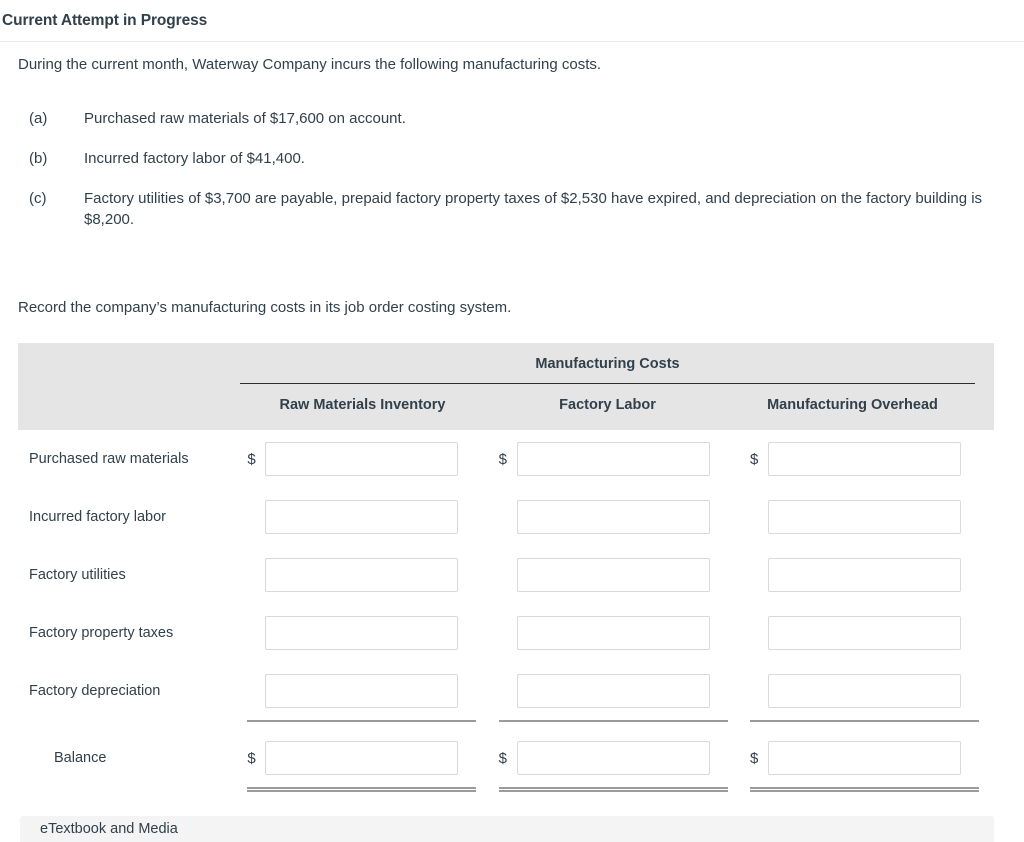 The height and width of the screenshot is (842, 1024). What do you see at coordinates (852, 405) in the screenshot?
I see `column-header-manufacturing-overhead: Manufacturing Overhead` at bounding box center [852, 405].